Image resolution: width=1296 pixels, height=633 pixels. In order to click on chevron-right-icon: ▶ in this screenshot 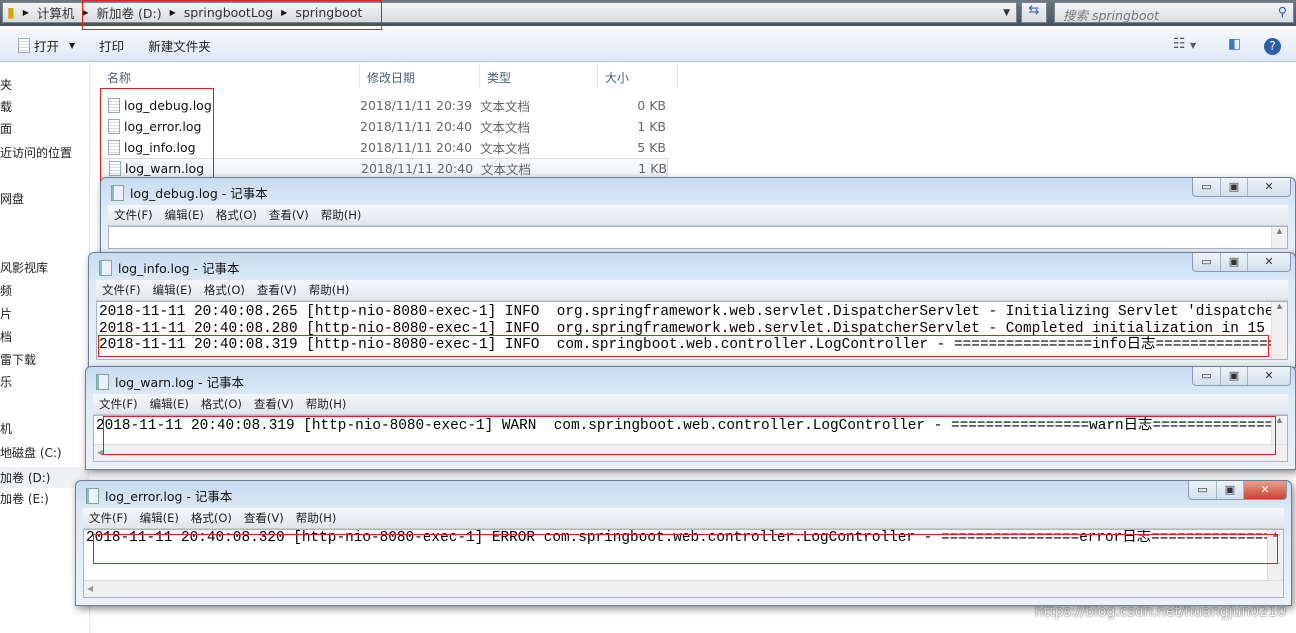, I will do `click(172, 12)`.